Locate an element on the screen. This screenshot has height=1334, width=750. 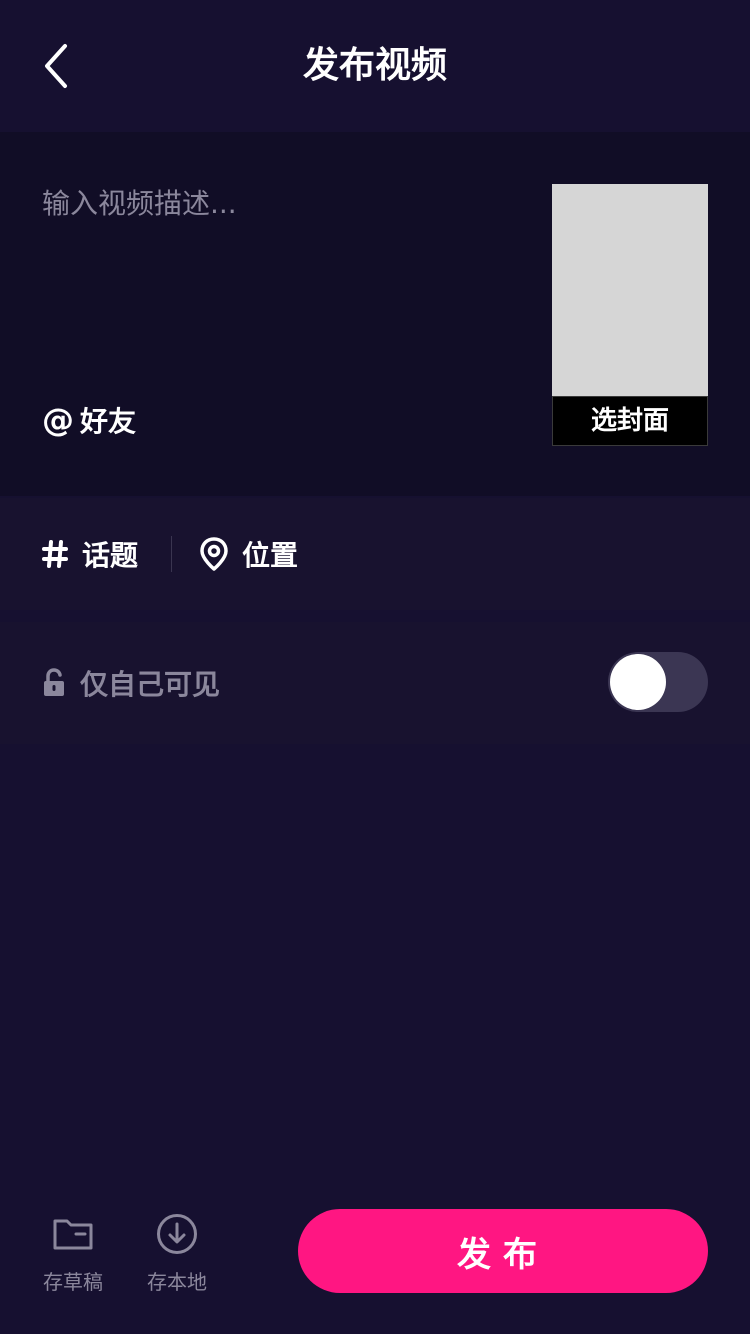
location-button: 位置 is located at coordinates (249, 554).